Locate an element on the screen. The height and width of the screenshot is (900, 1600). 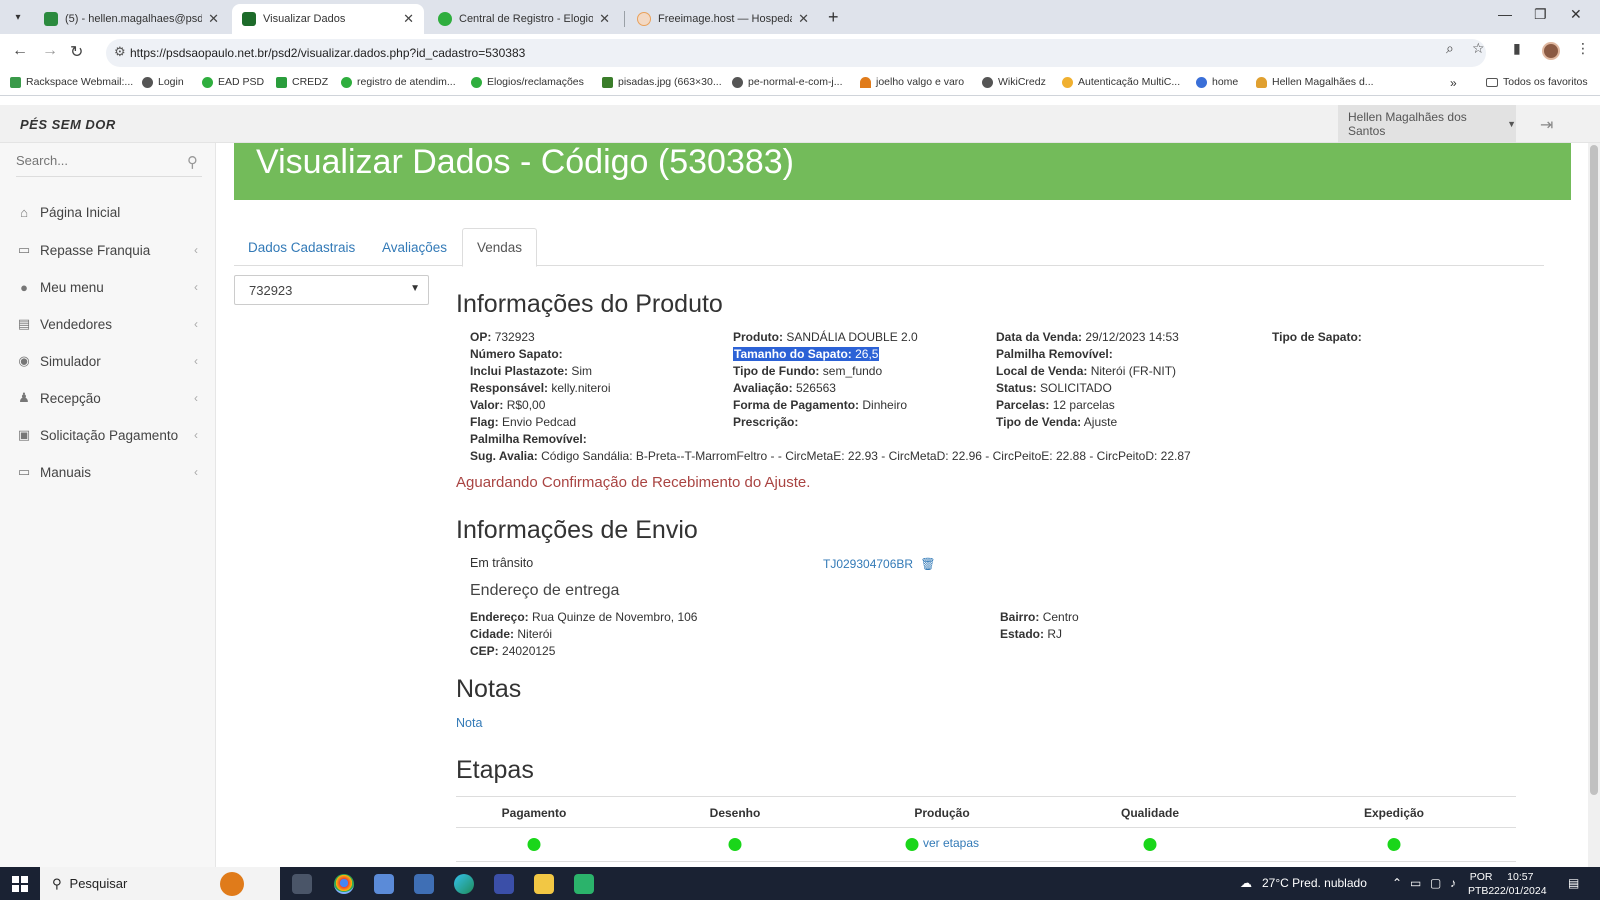
all-bookmarks-folder: Todos os favoritos is located at coordinates (1537, 82).